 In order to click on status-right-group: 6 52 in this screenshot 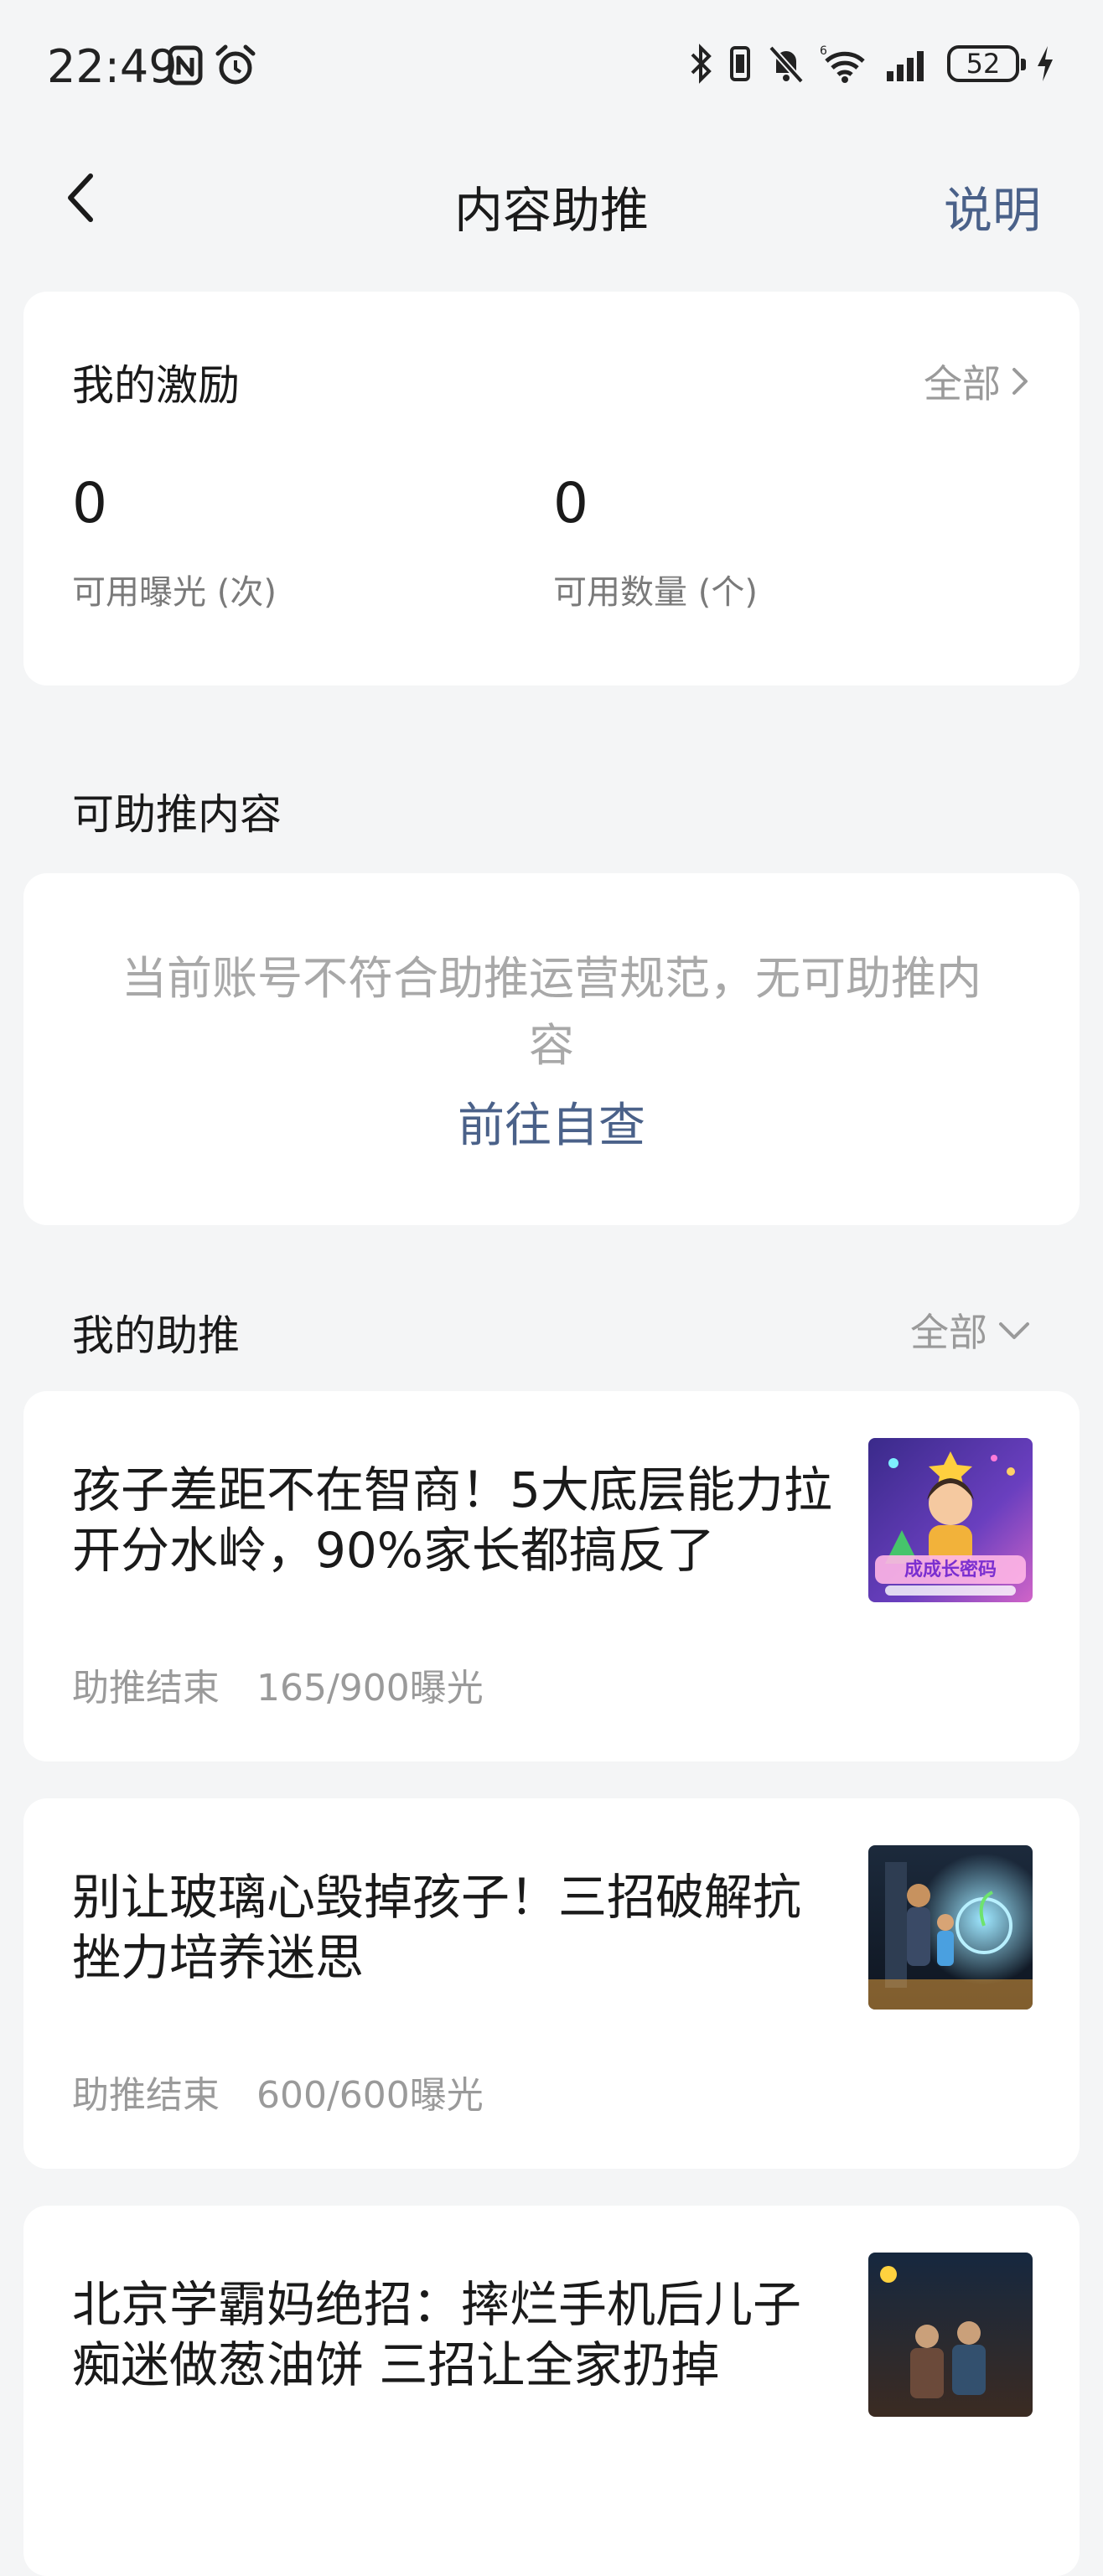, I will do `click(873, 64)`.